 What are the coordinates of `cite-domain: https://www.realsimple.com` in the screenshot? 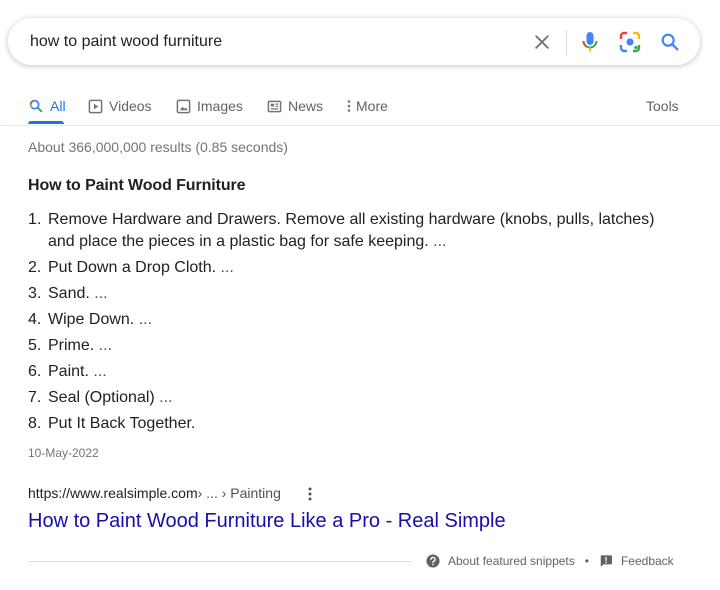 It's located at (113, 493).